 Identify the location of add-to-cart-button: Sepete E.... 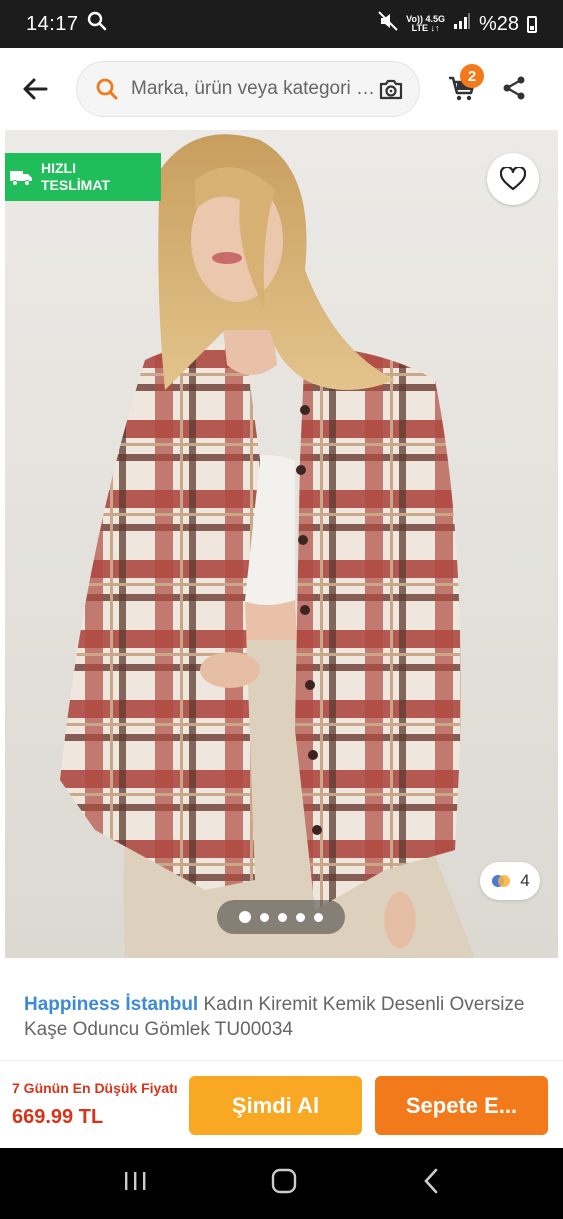
(461, 1105).